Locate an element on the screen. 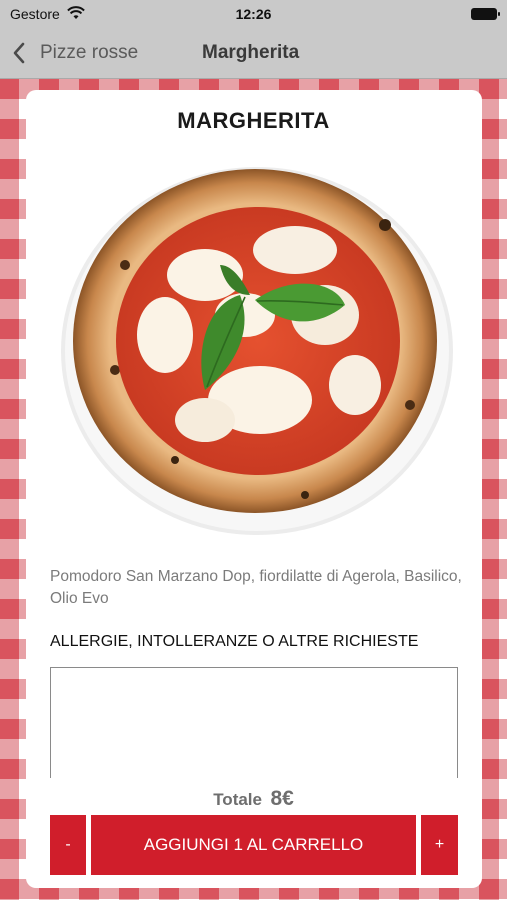 The width and height of the screenshot is (507, 900). navigation-bar: Pizze rosse Margherita is located at coordinates (253, 53).